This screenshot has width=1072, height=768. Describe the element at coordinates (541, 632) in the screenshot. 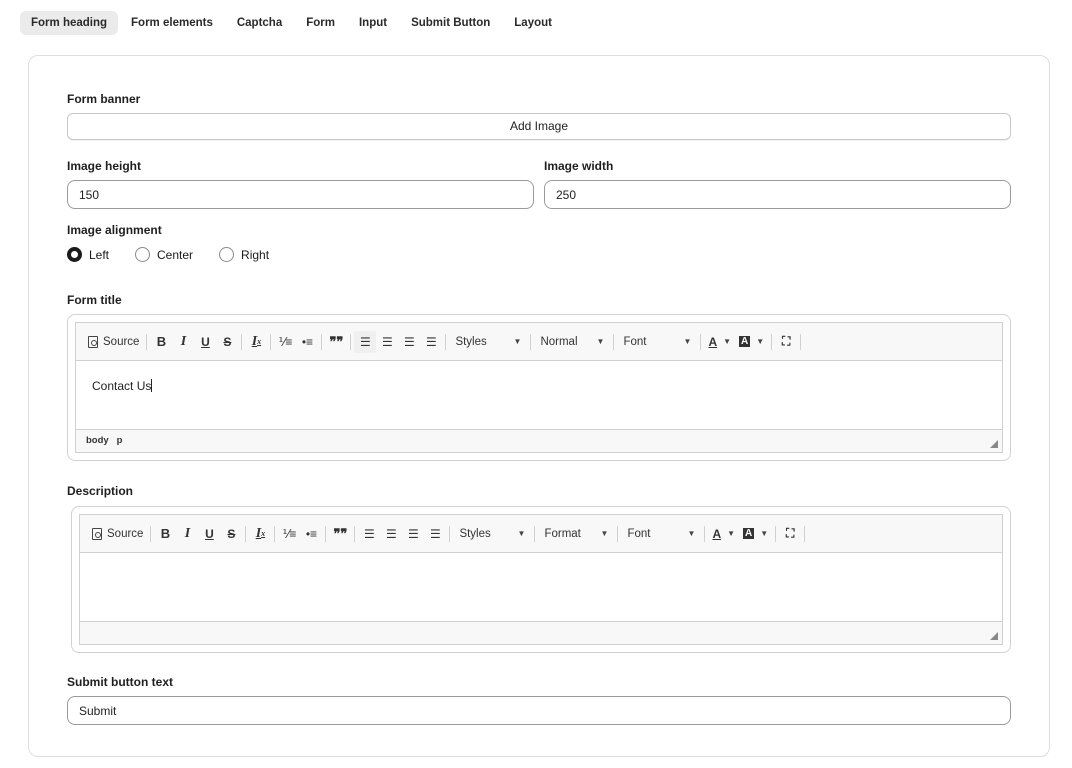

I see `editor-path-bar` at that location.